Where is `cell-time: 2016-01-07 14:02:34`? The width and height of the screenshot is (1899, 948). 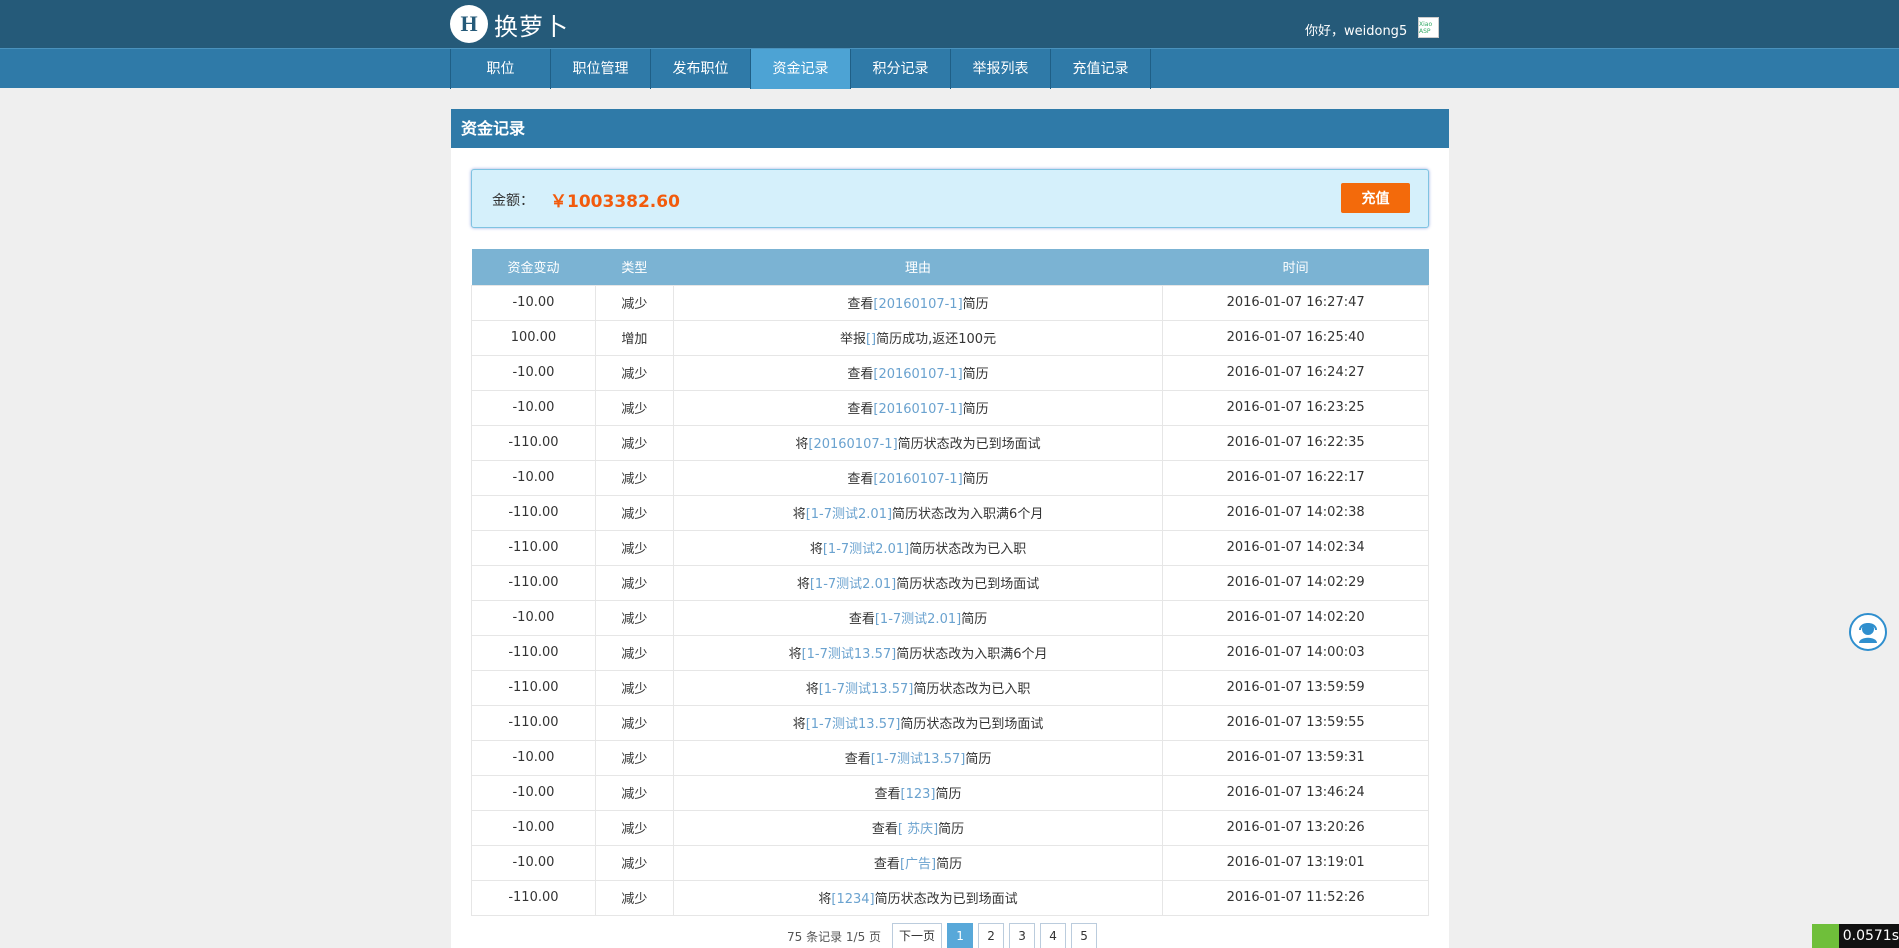 cell-time: 2016-01-07 14:02:34 is located at coordinates (1295, 547).